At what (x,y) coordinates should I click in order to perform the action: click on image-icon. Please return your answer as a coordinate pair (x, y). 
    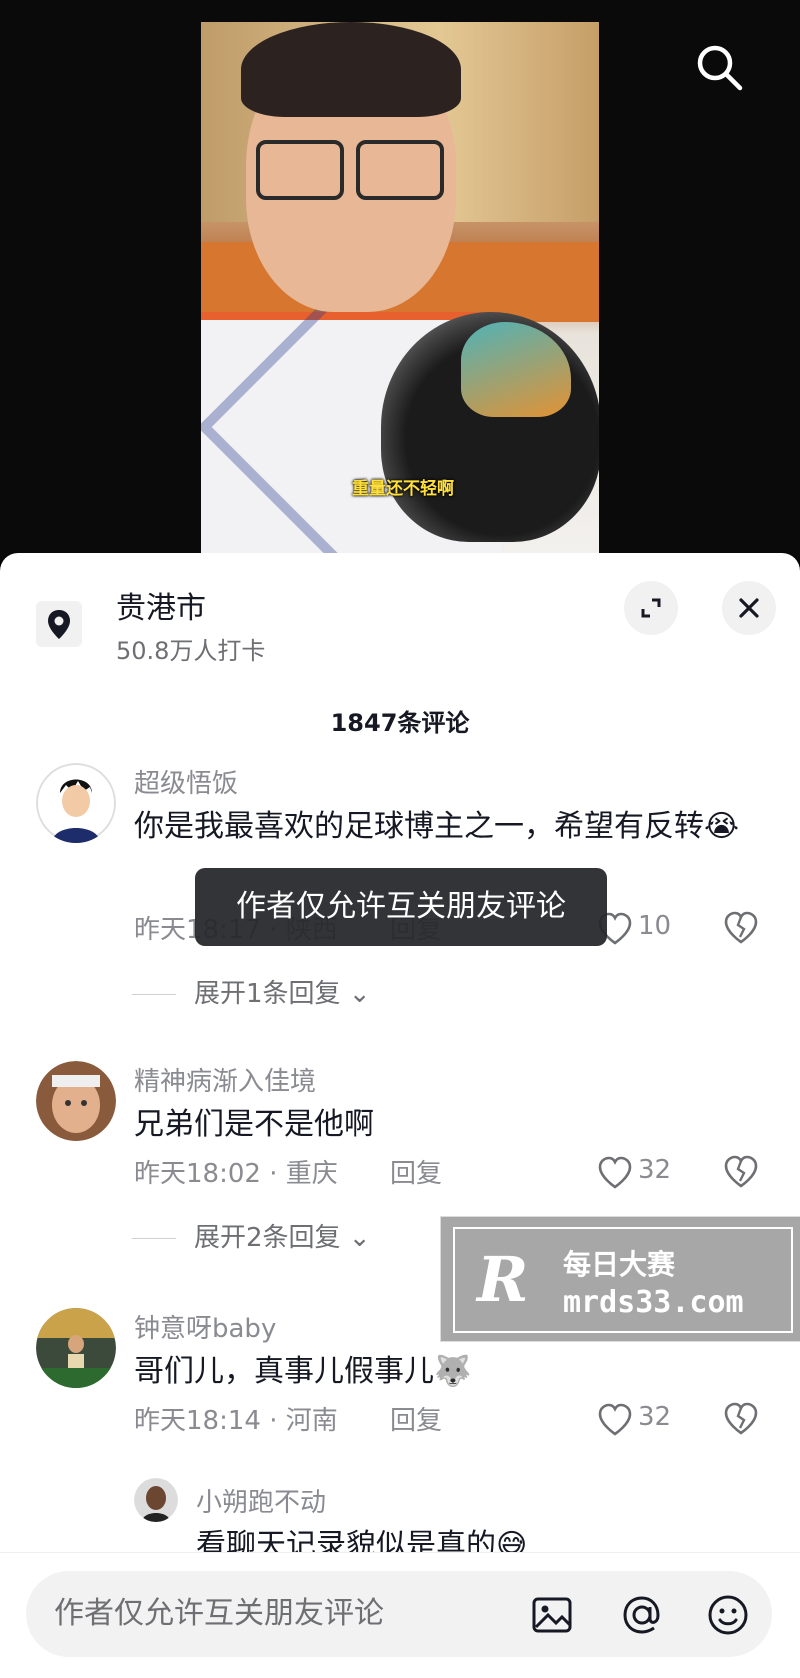
    Looking at the image, I should click on (552, 1615).